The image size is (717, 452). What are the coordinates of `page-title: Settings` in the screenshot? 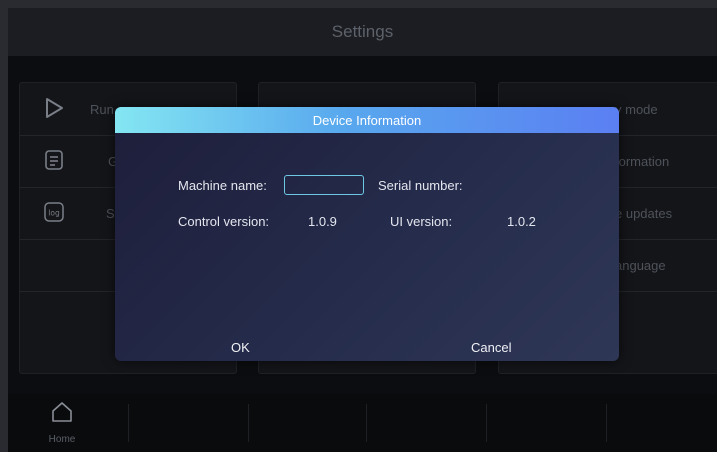 It's located at (362, 31).